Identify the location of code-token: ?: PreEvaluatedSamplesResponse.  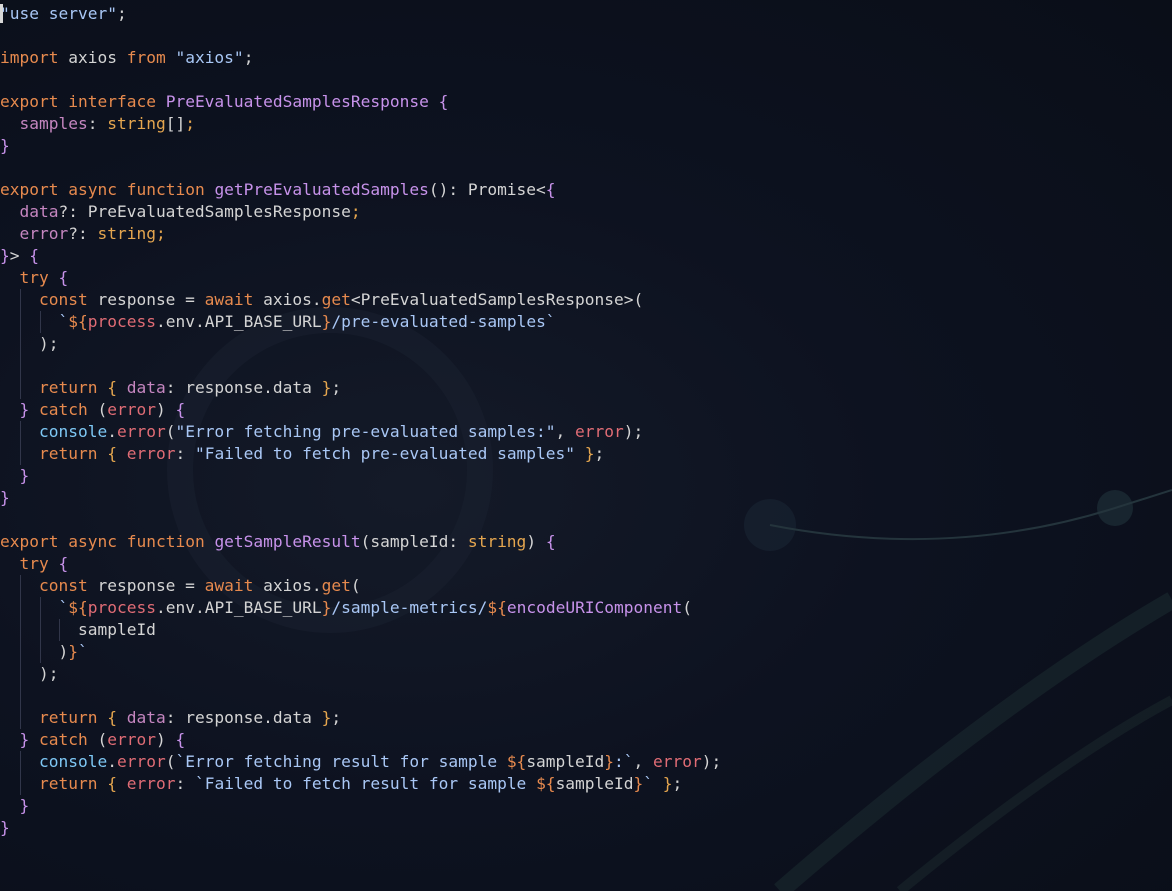
(204, 211).